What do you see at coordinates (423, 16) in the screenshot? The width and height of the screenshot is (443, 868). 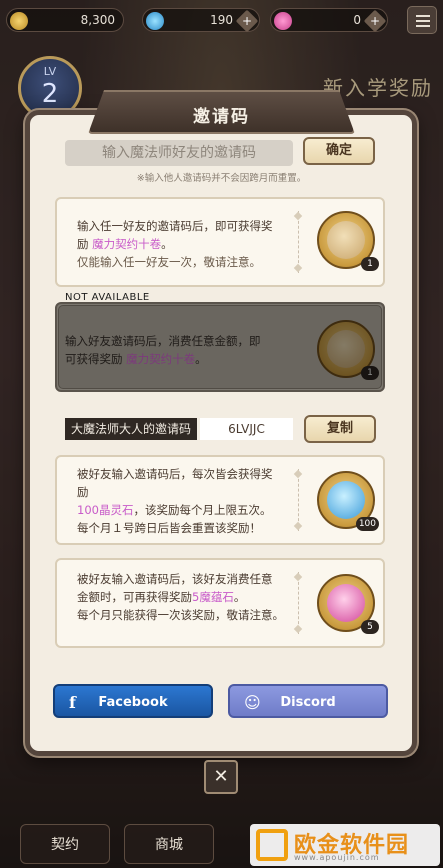 I see `hamburger-icon` at bounding box center [423, 16].